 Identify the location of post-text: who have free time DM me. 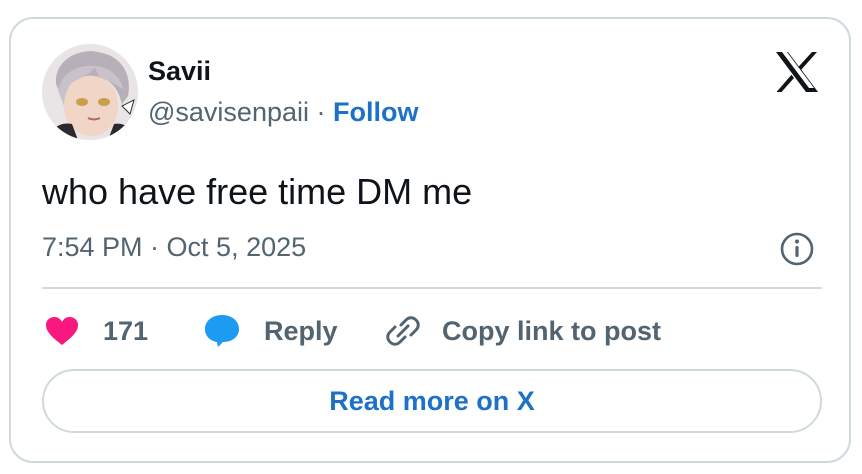
(257, 191).